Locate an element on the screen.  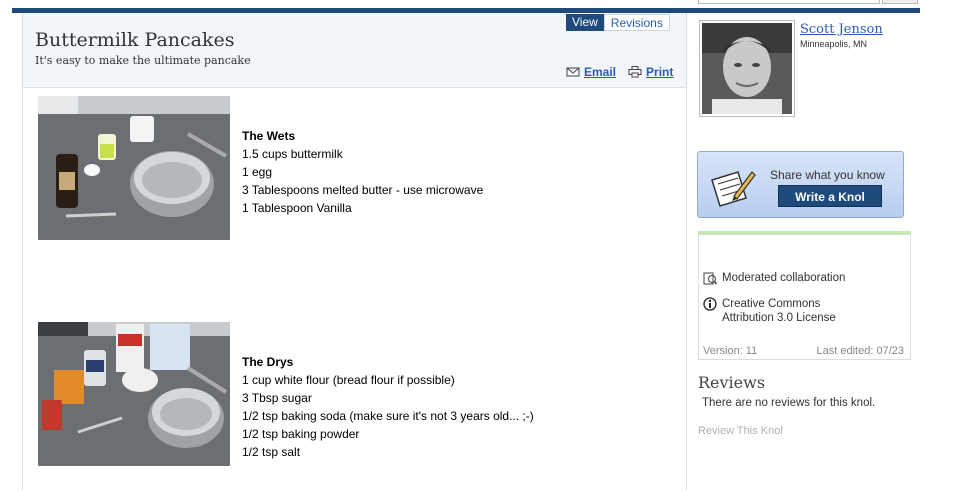
creative-commons-icon is located at coordinates (710, 304).